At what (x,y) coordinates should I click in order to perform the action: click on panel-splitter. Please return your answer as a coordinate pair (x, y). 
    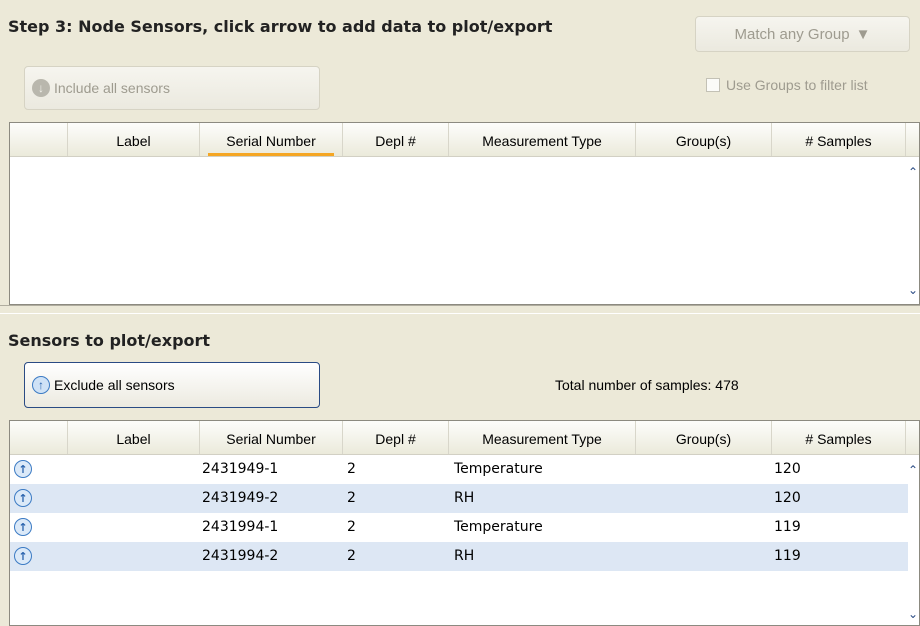
    Looking at the image, I should click on (460, 309).